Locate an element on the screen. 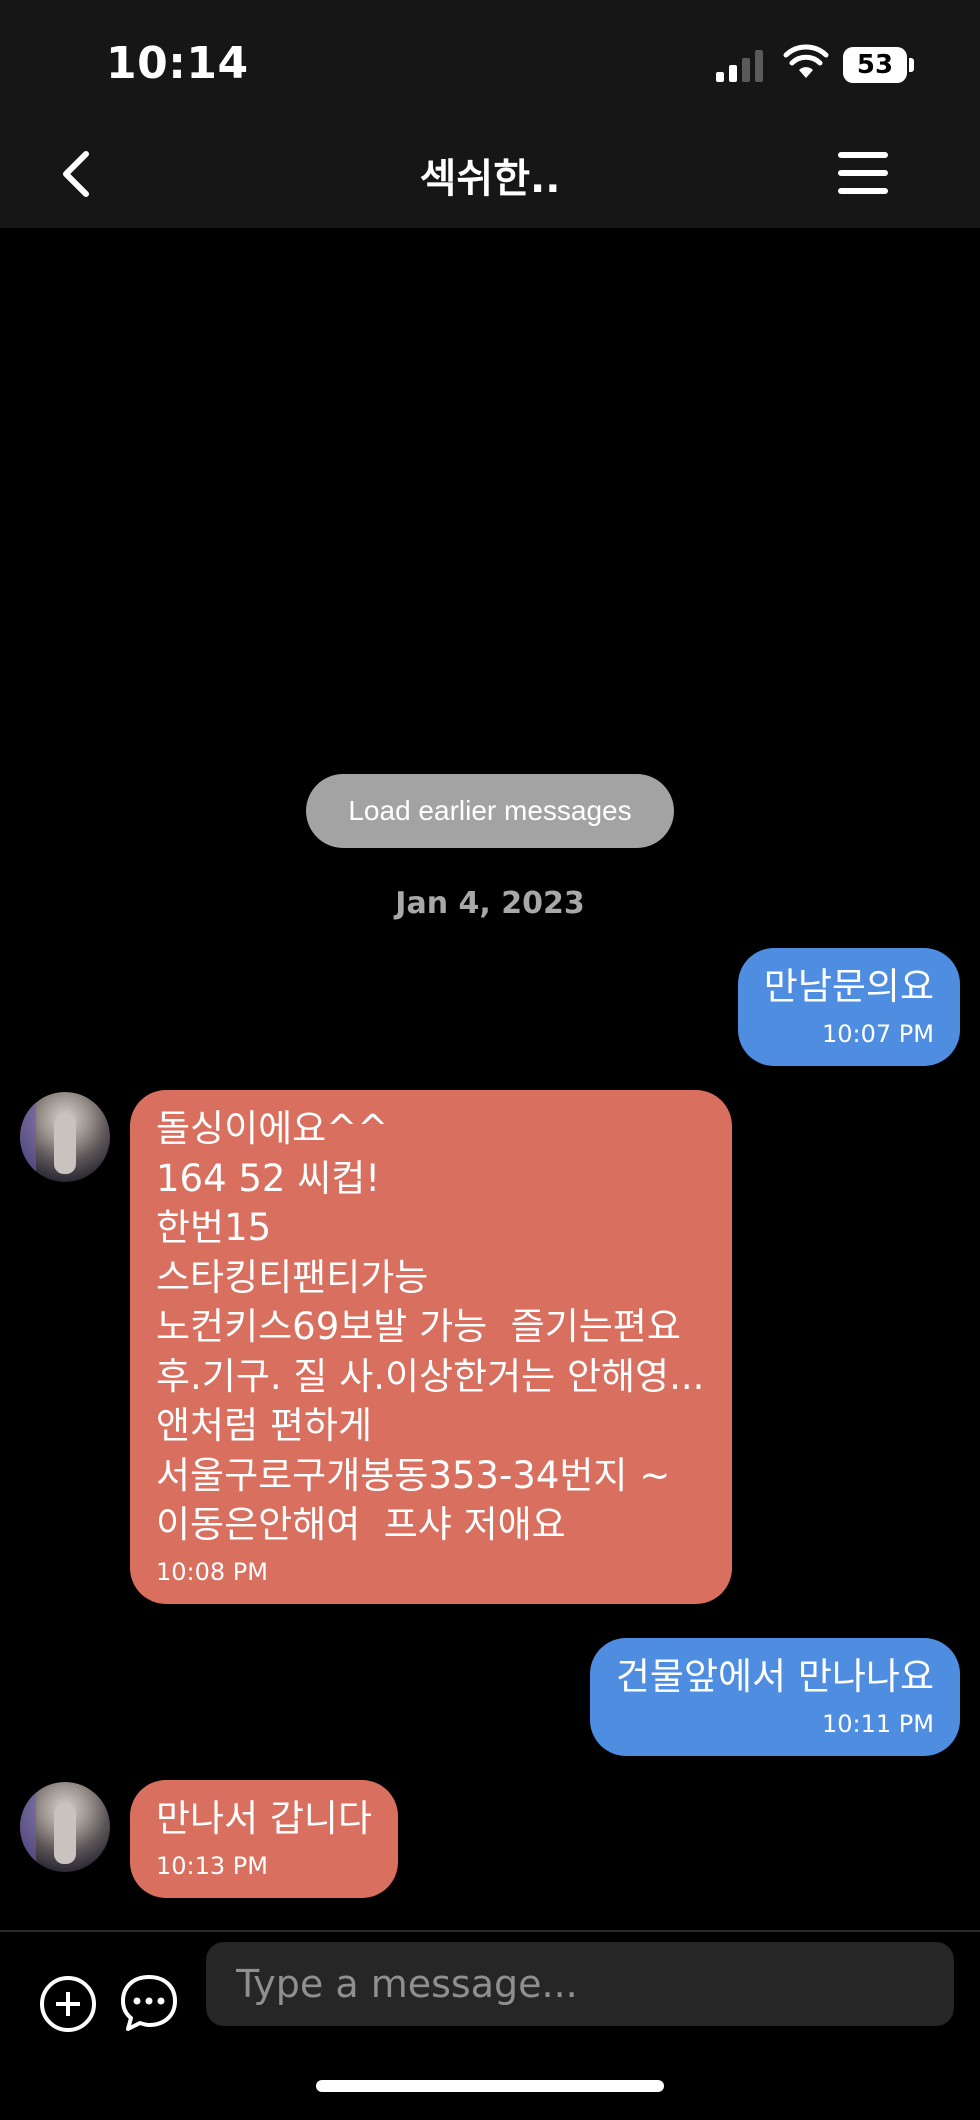 The height and width of the screenshot is (2120, 980). message-time: 10:07 PM is located at coordinates (878, 1033).